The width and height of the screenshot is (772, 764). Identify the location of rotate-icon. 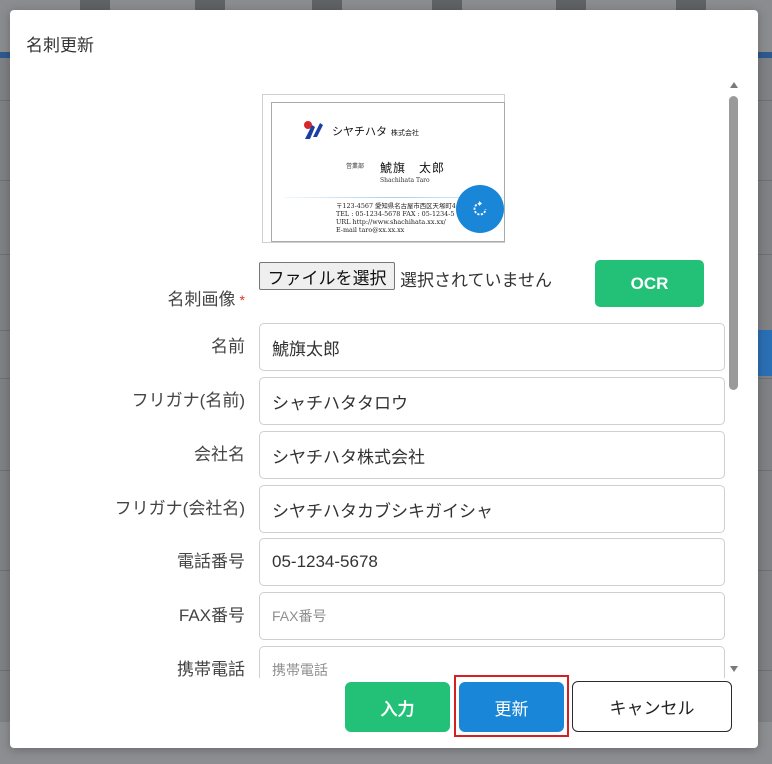
(480, 208).